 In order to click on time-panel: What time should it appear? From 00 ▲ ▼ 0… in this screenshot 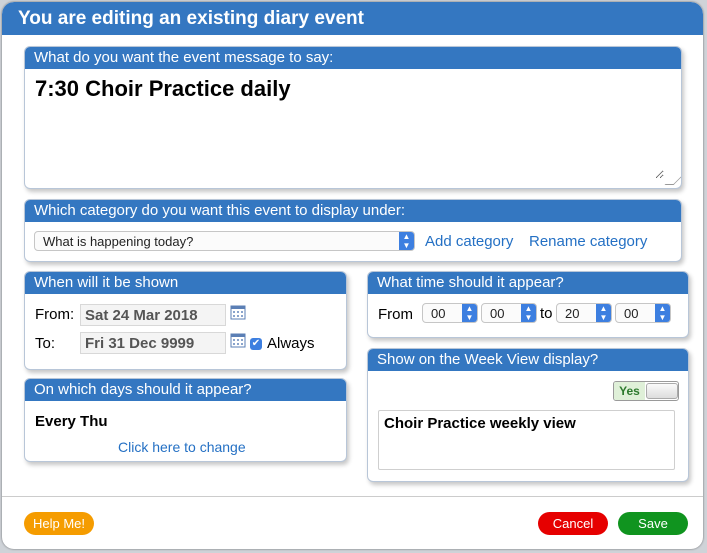, I will do `click(528, 304)`.